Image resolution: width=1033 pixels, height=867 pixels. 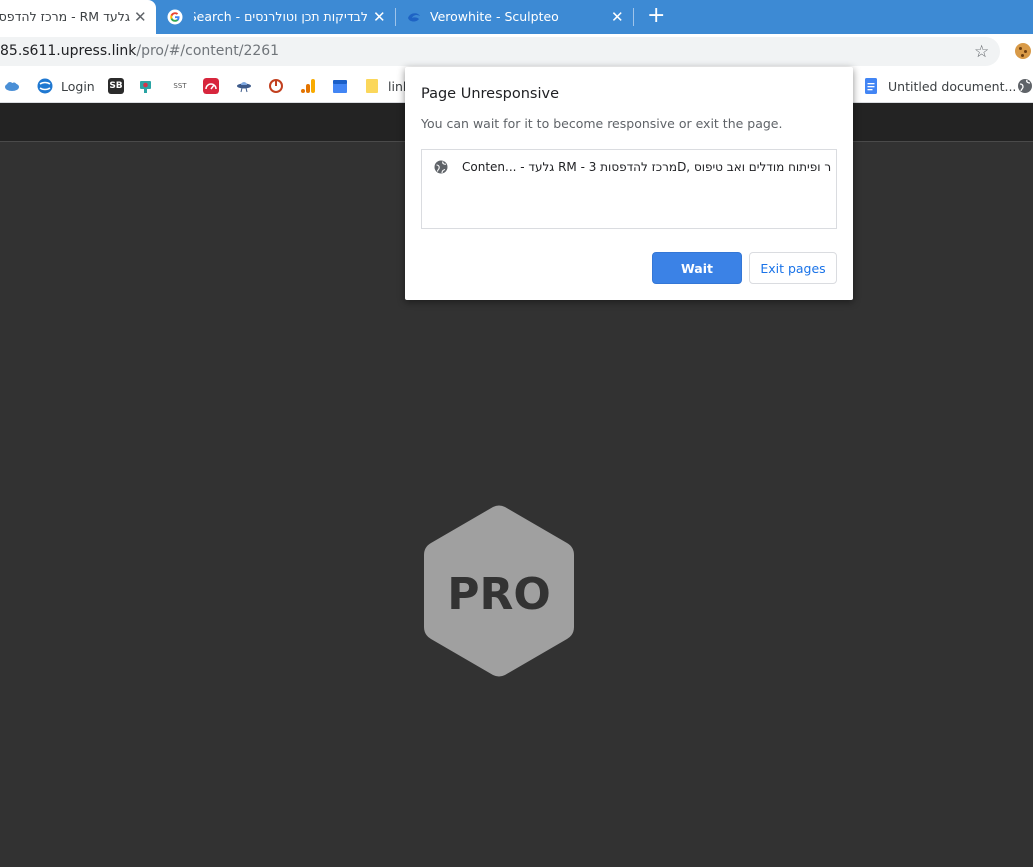 What do you see at coordinates (372, 86) in the screenshot?
I see `folder-icon` at bounding box center [372, 86].